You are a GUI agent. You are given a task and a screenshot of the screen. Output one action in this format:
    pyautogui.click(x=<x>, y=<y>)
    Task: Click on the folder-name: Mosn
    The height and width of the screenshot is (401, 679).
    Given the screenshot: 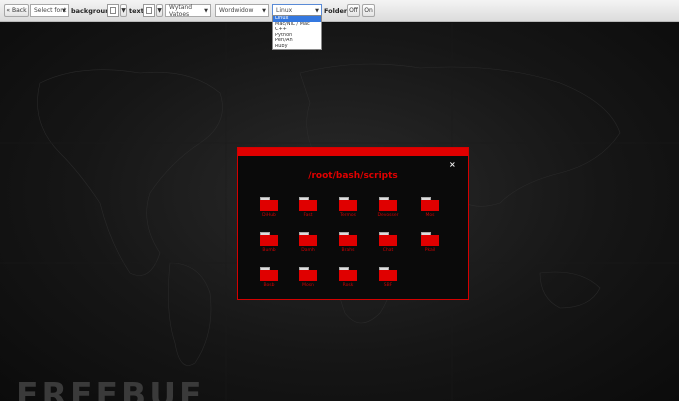 What is the action you would take?
    pyautogui.click(x=308, y=285)
    